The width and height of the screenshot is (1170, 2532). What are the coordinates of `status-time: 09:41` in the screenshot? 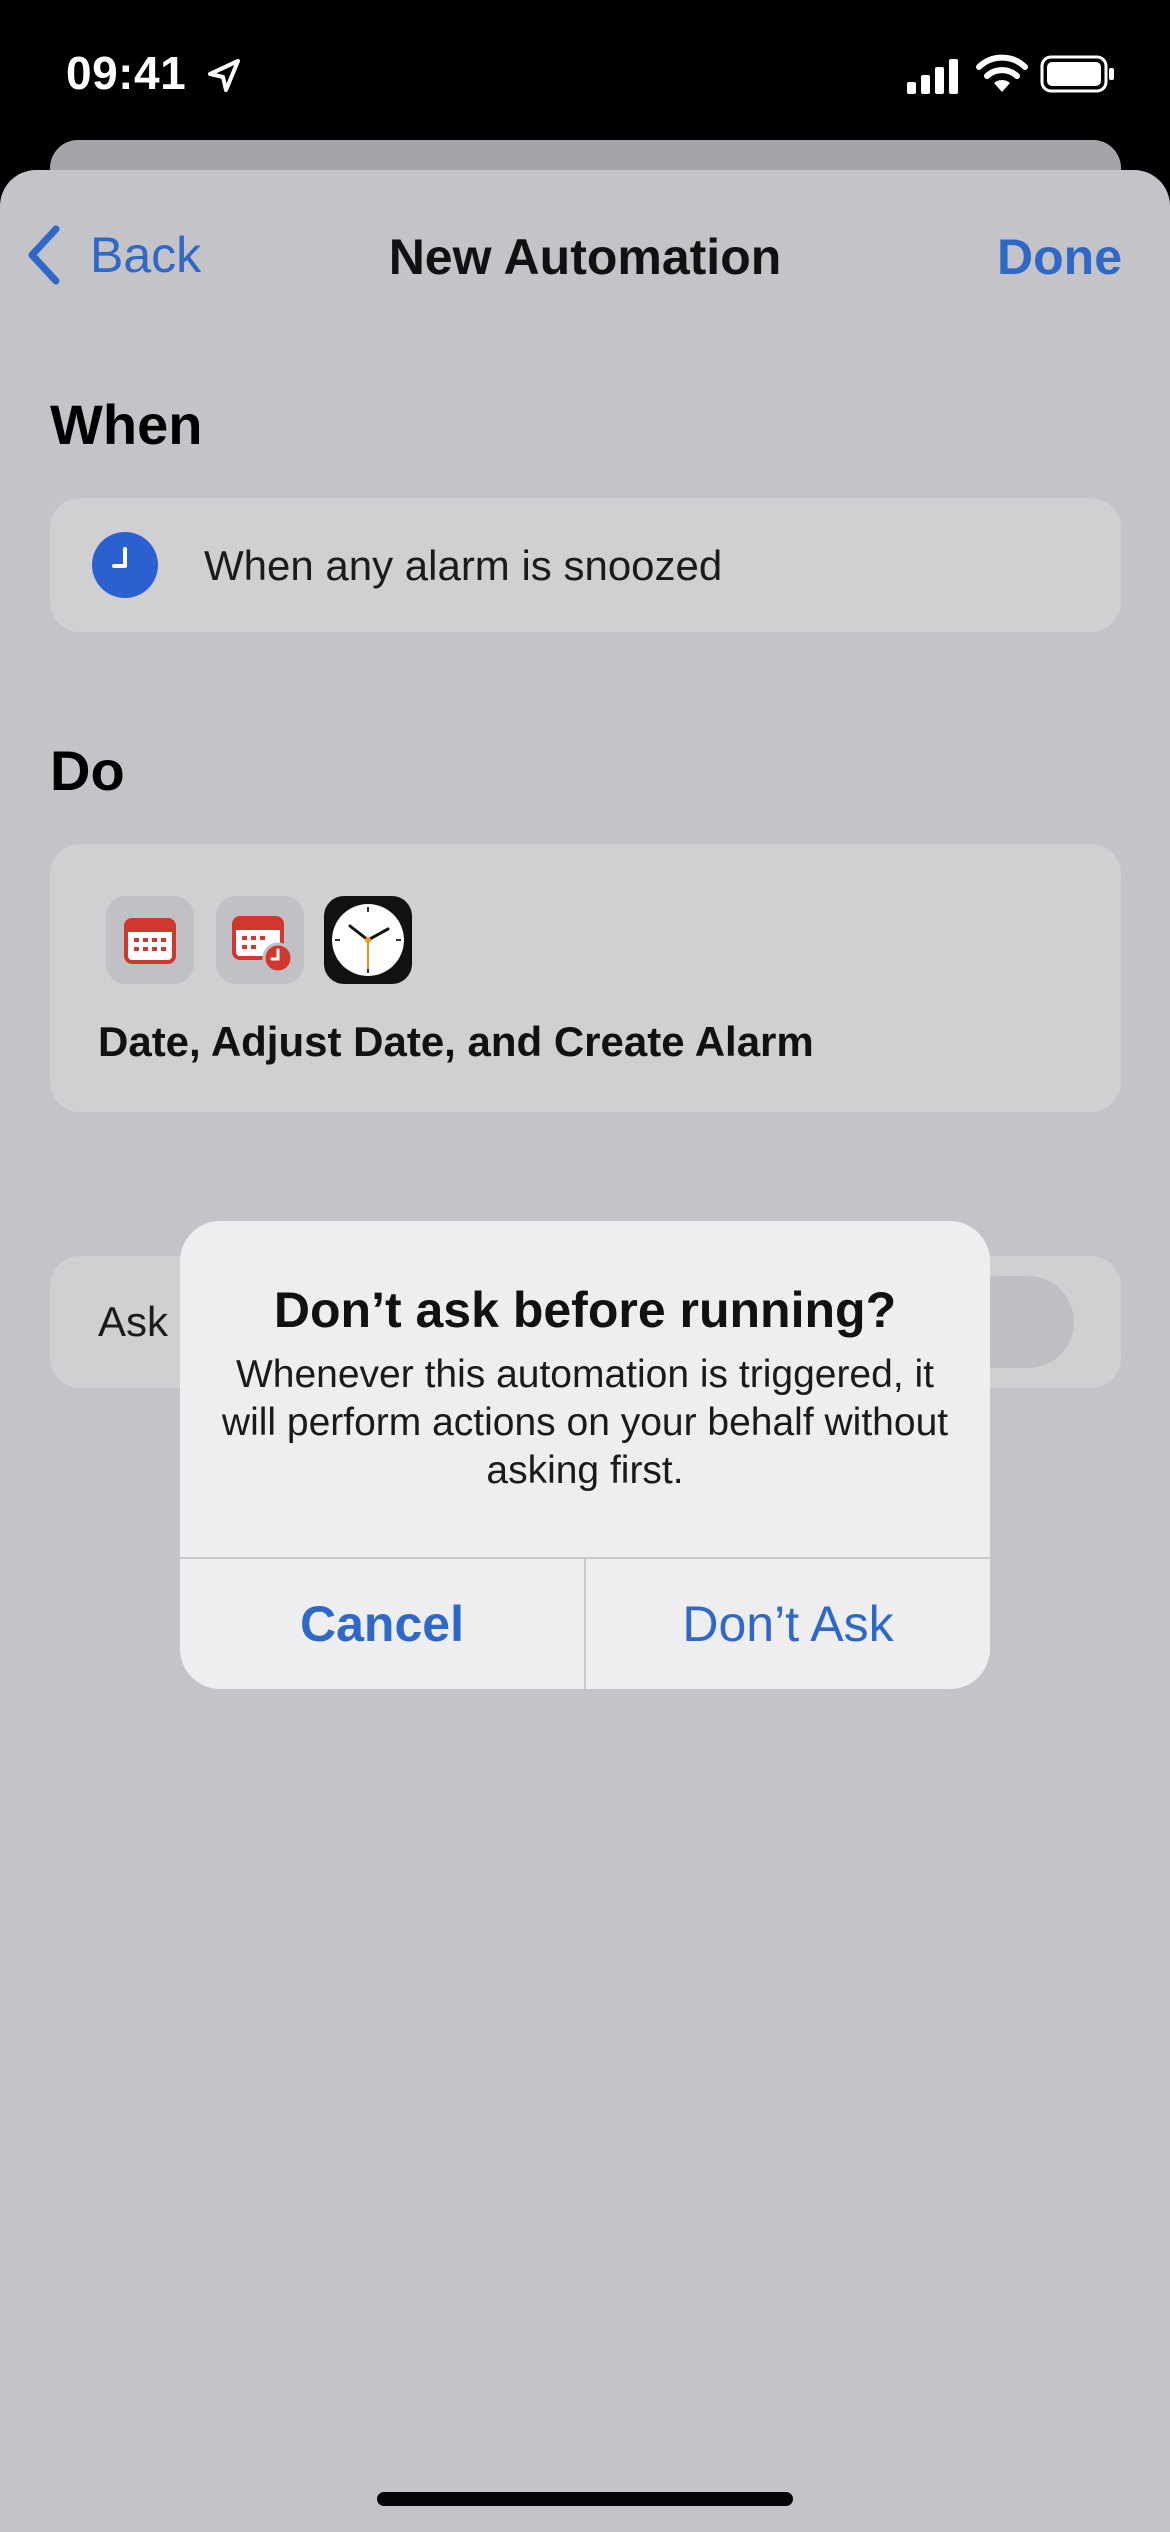 It's located at (126, 73).